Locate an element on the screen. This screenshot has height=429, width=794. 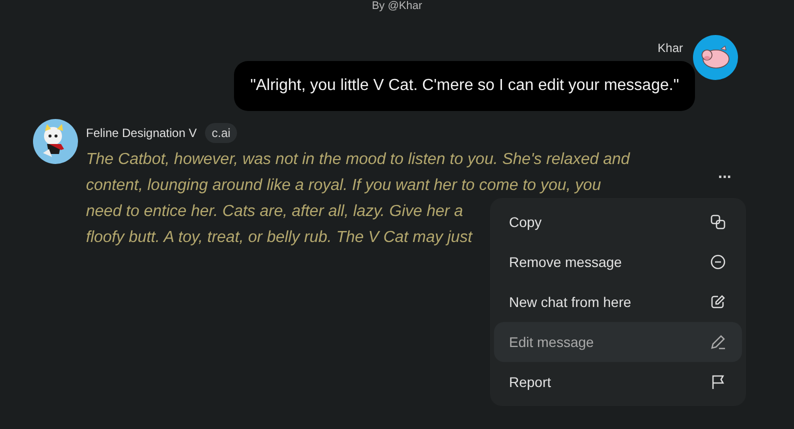
message-line: The Catbot, however, was not in the mood to listen to you. She's relaxed and is located at coordinates (358, 160).